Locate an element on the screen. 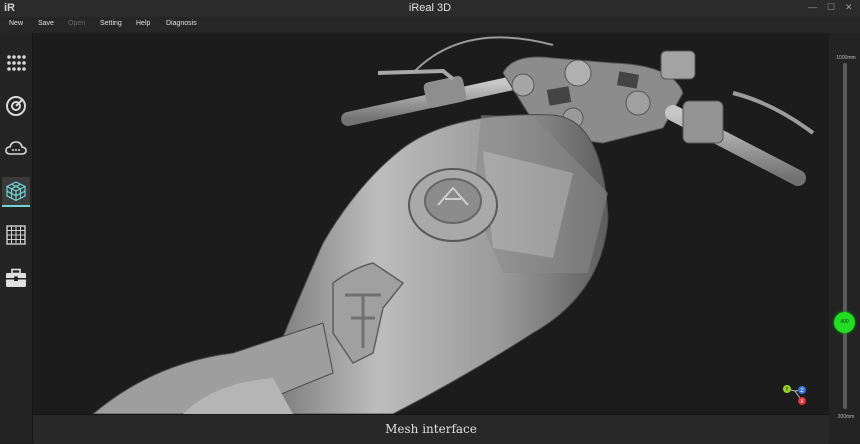 This screenshot has height=444, width=860. cloud-icon is located at coordinates (16, 148).